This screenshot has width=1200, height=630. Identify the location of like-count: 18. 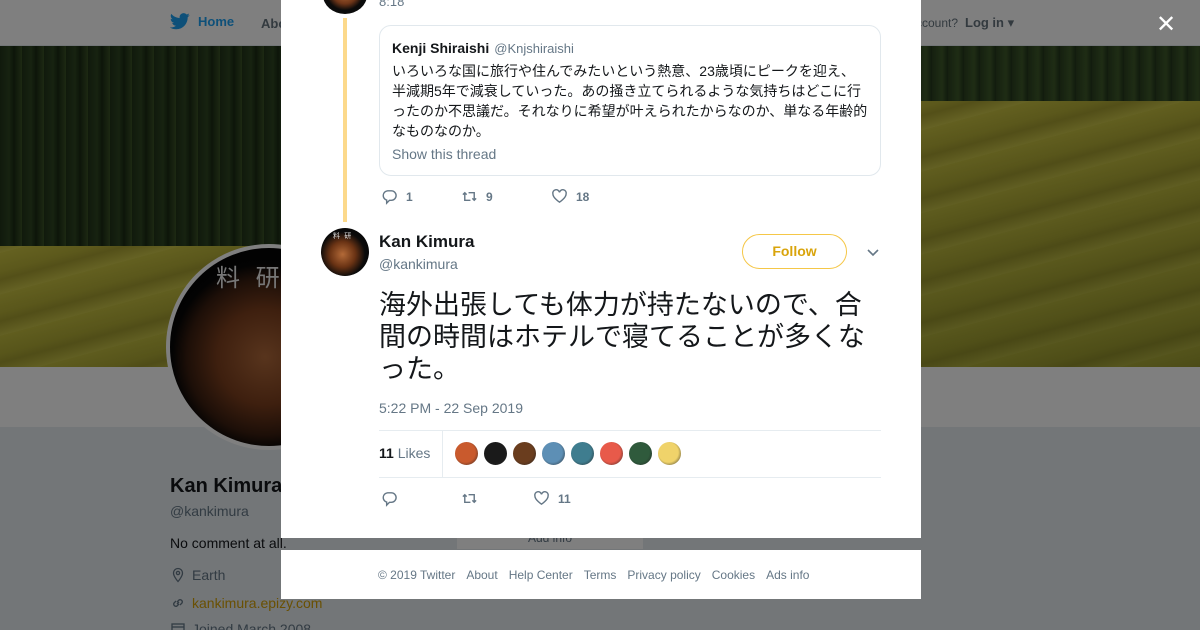
(583, 196).